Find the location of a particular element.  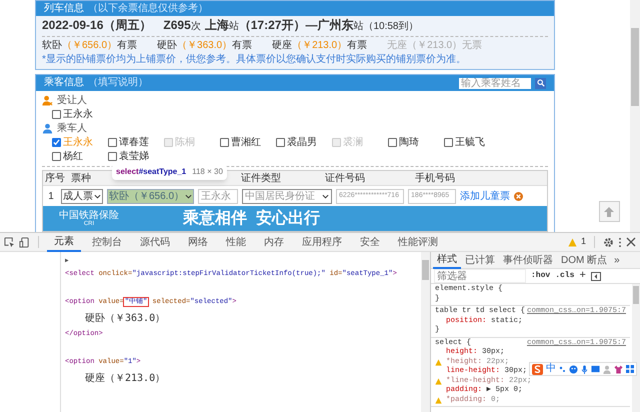

seat-availability: 无座（￥213.0）无票 is located at coordinates (434, 45).